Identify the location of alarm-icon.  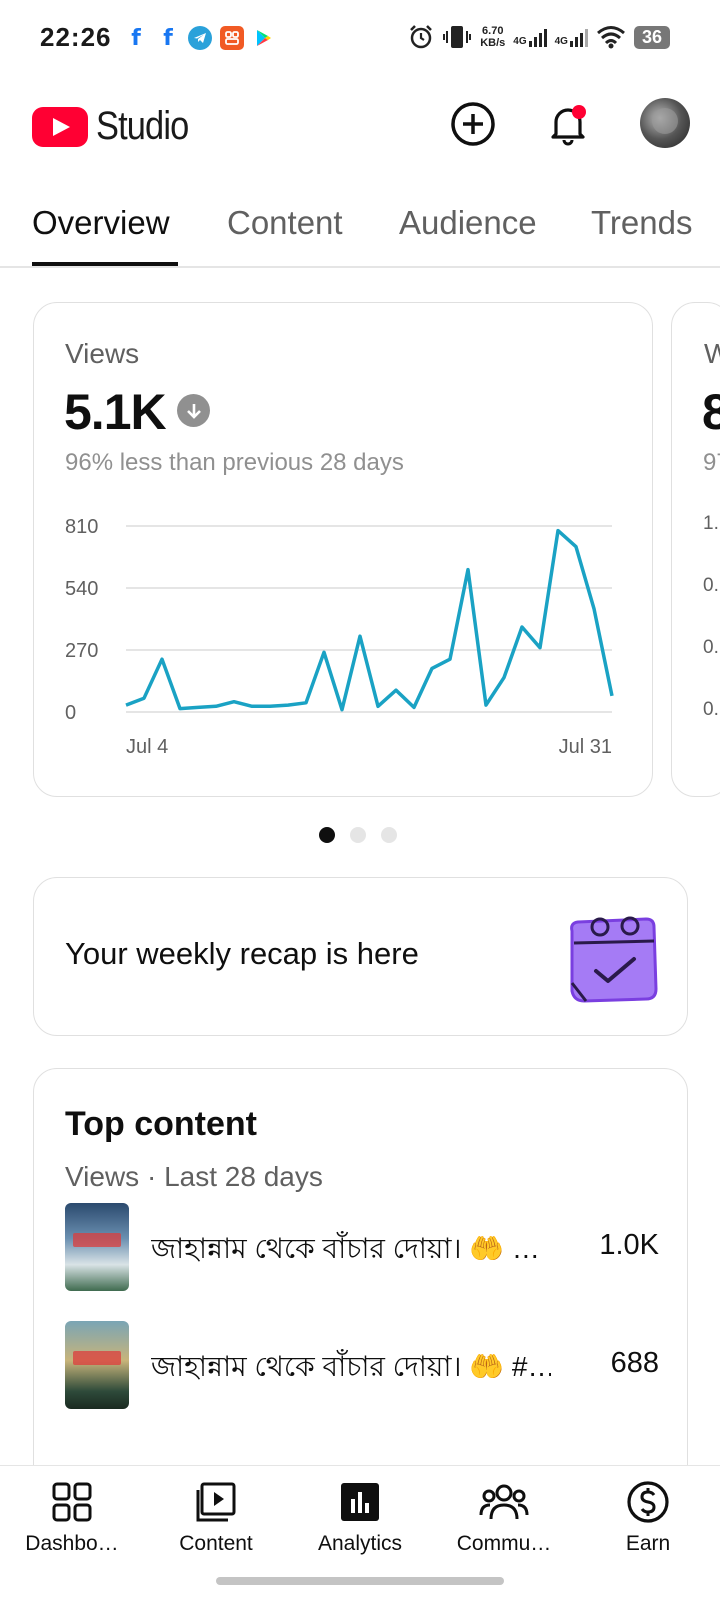
(421, 37).